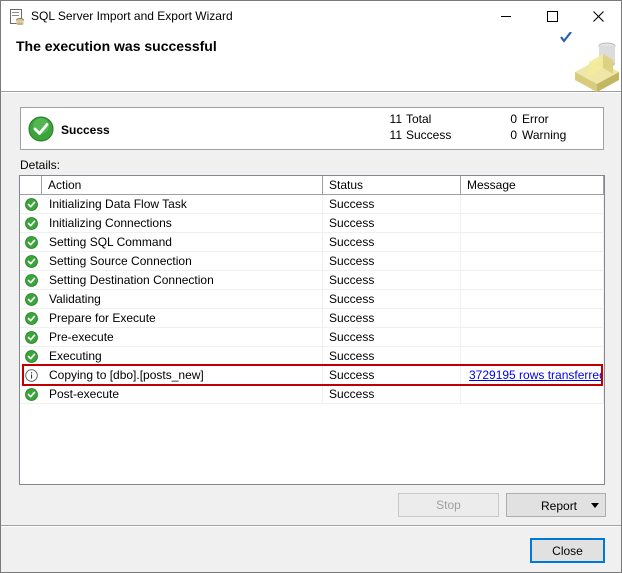 The width and height of the screenshot is (622, 573). I want to click on table-row: Executing Success, so click(312, 356).